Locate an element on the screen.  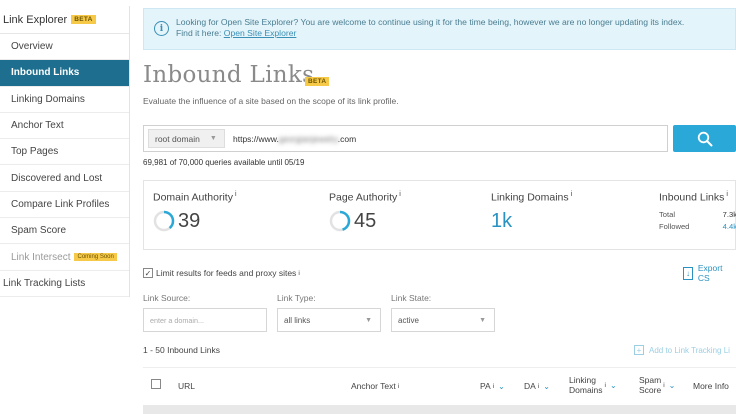
export-csv-button: ↓ Export CS is located at coordinates (709, 273).